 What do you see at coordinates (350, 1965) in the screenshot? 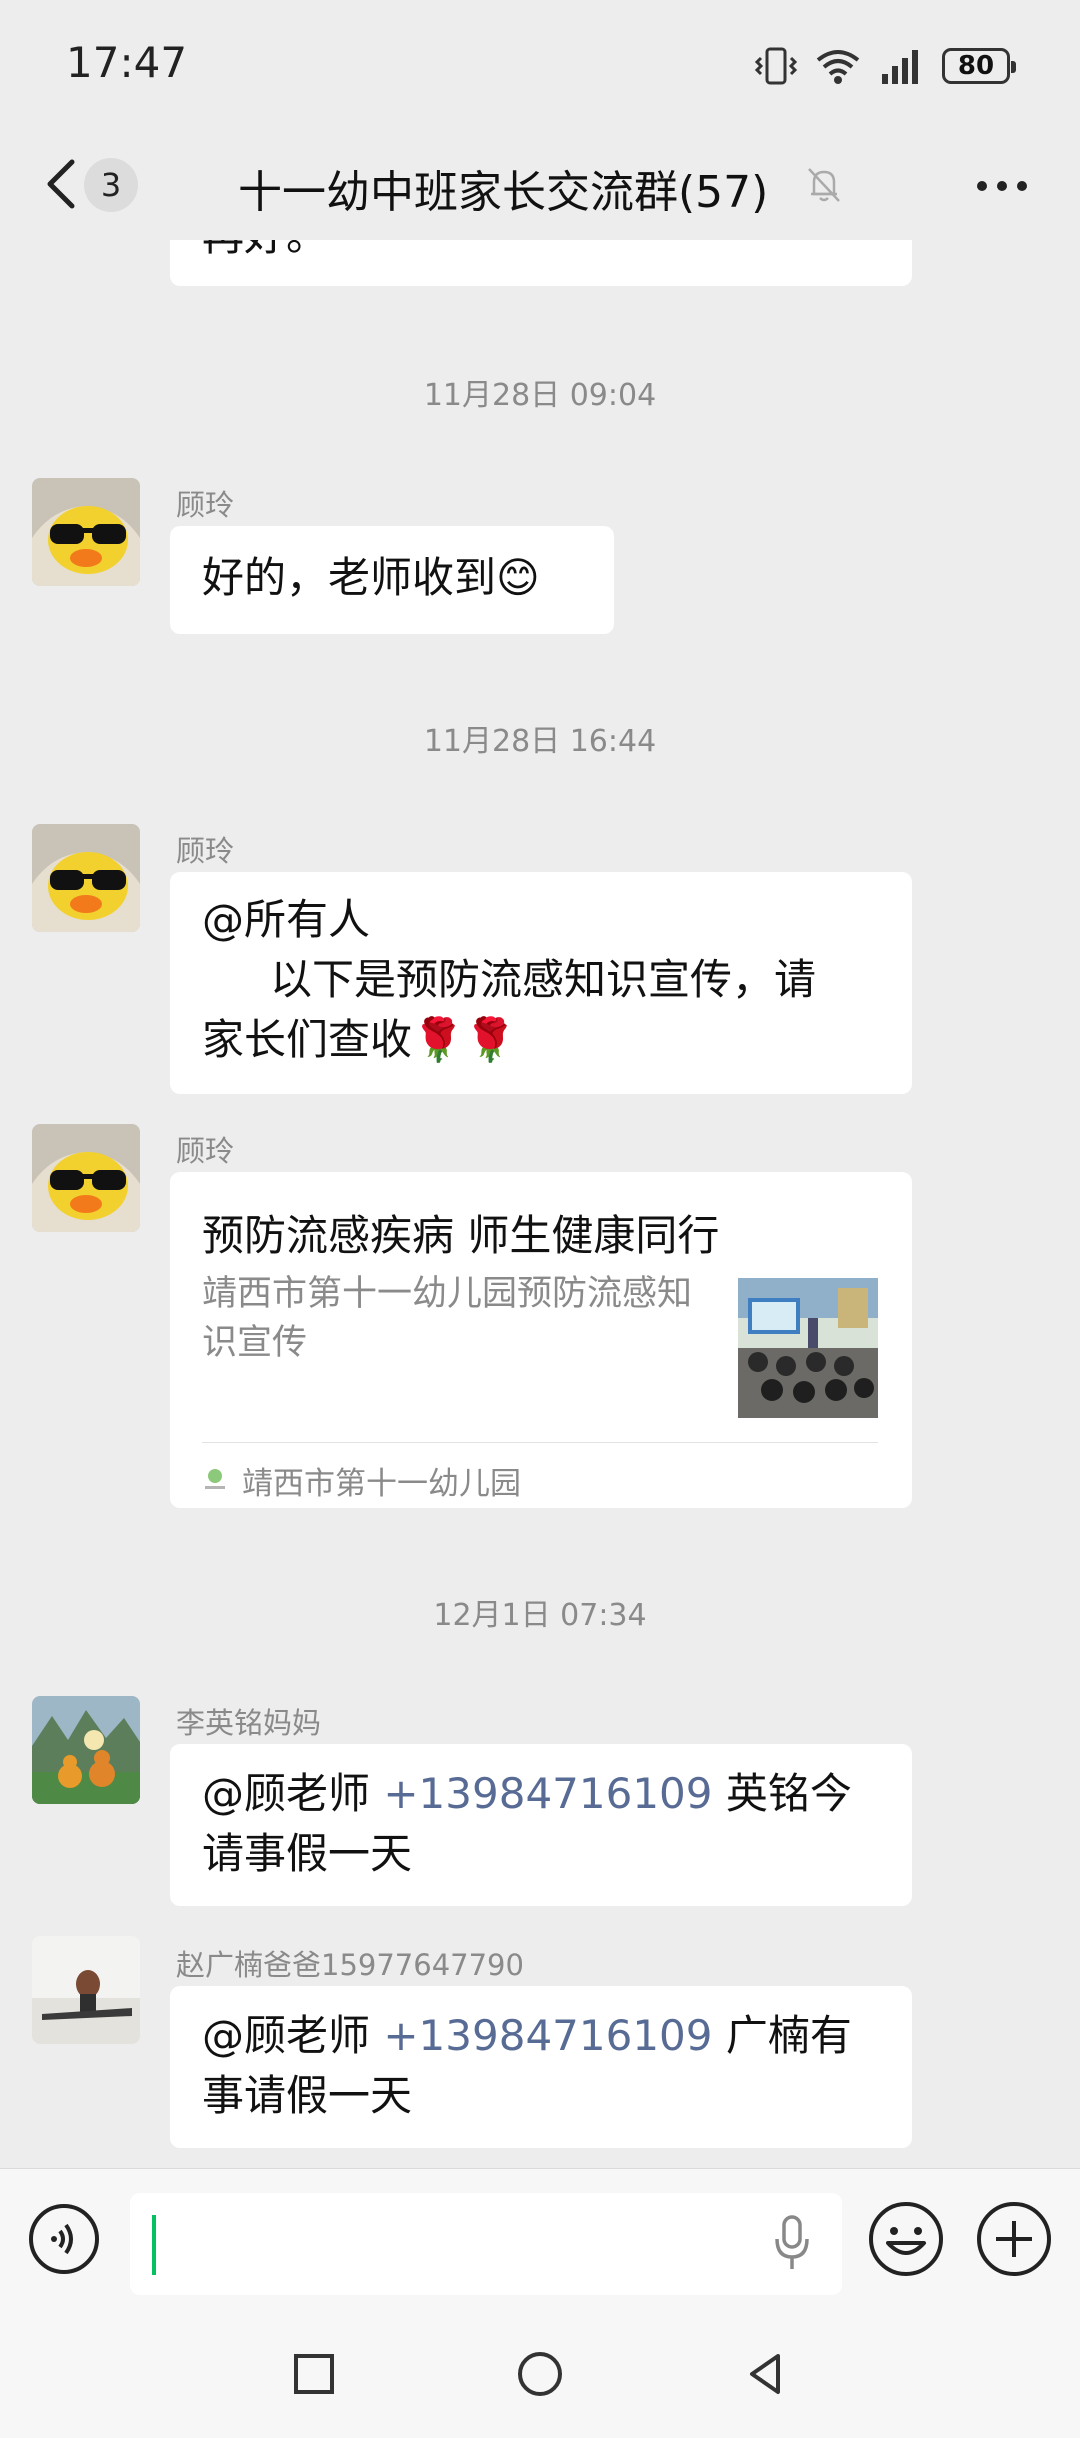
I see `sender-name: 赵广楠爸爸15977647790` at bounding box center [350, 1965].